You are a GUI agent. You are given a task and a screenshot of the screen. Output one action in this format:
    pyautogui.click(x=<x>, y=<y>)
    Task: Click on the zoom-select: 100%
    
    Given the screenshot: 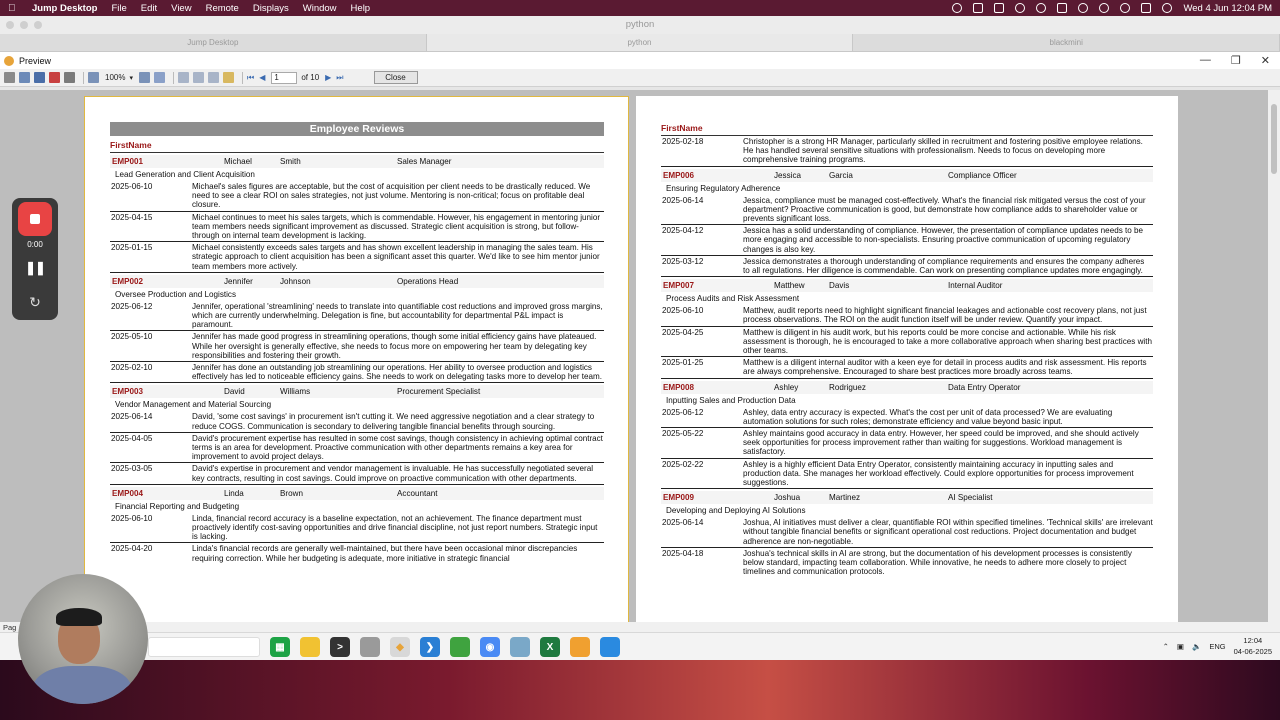 What is the action you would take?
    pyautogui.click(x=115, y=77)
    